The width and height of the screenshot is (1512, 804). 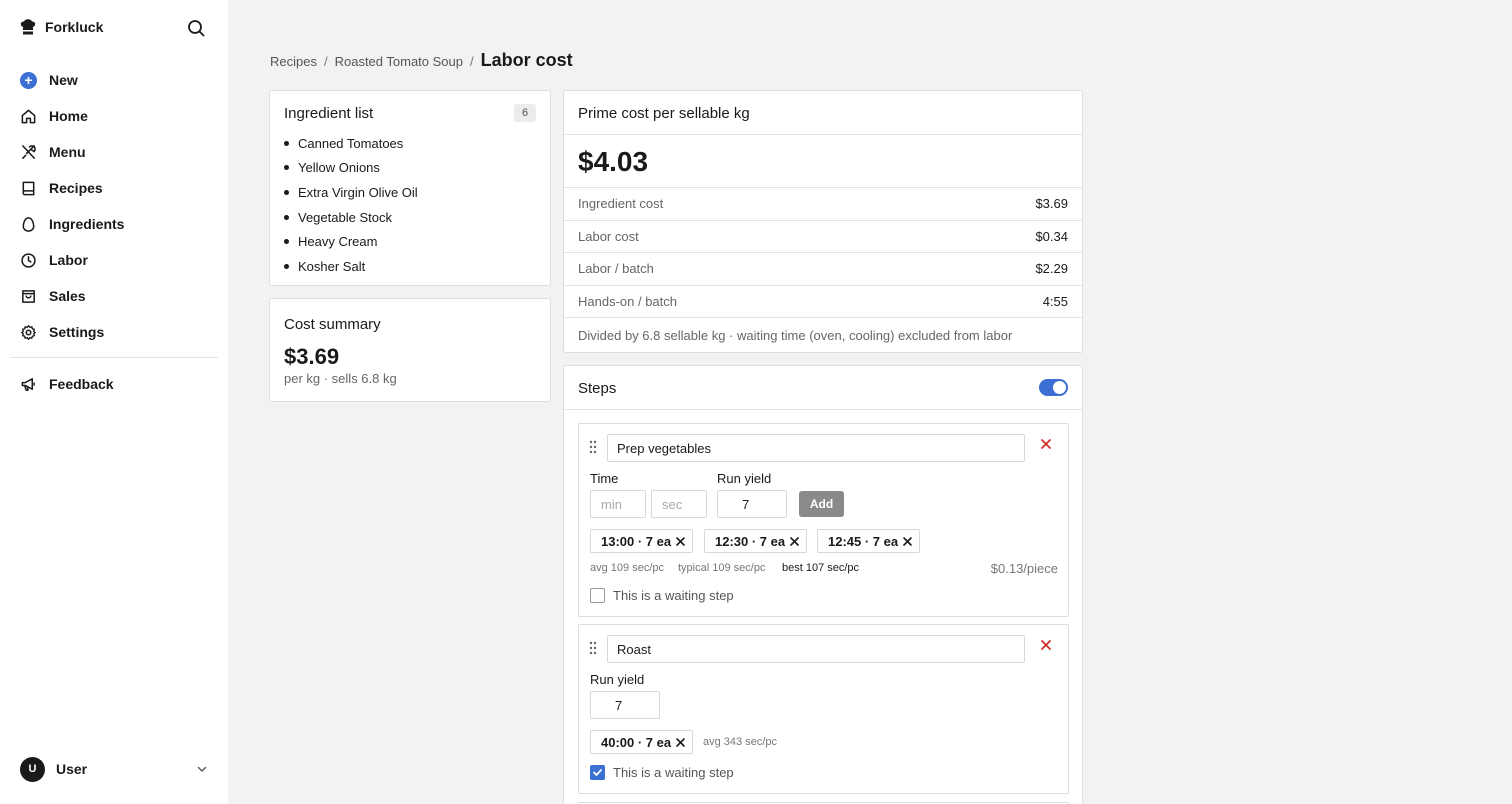 I want to click on ingredient-name: Heavy Cream, so click(x=338, y=242).